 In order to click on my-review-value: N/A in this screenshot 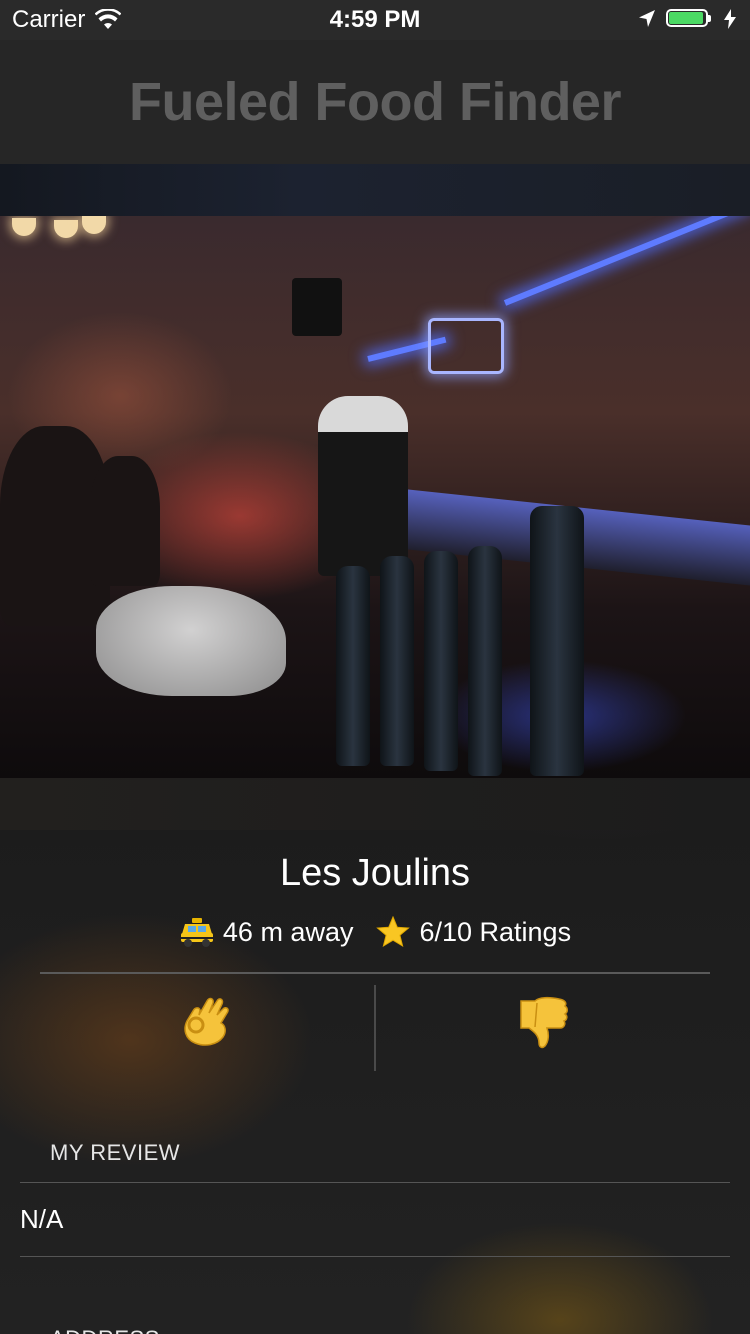, I will do `click(41, 1219)`.